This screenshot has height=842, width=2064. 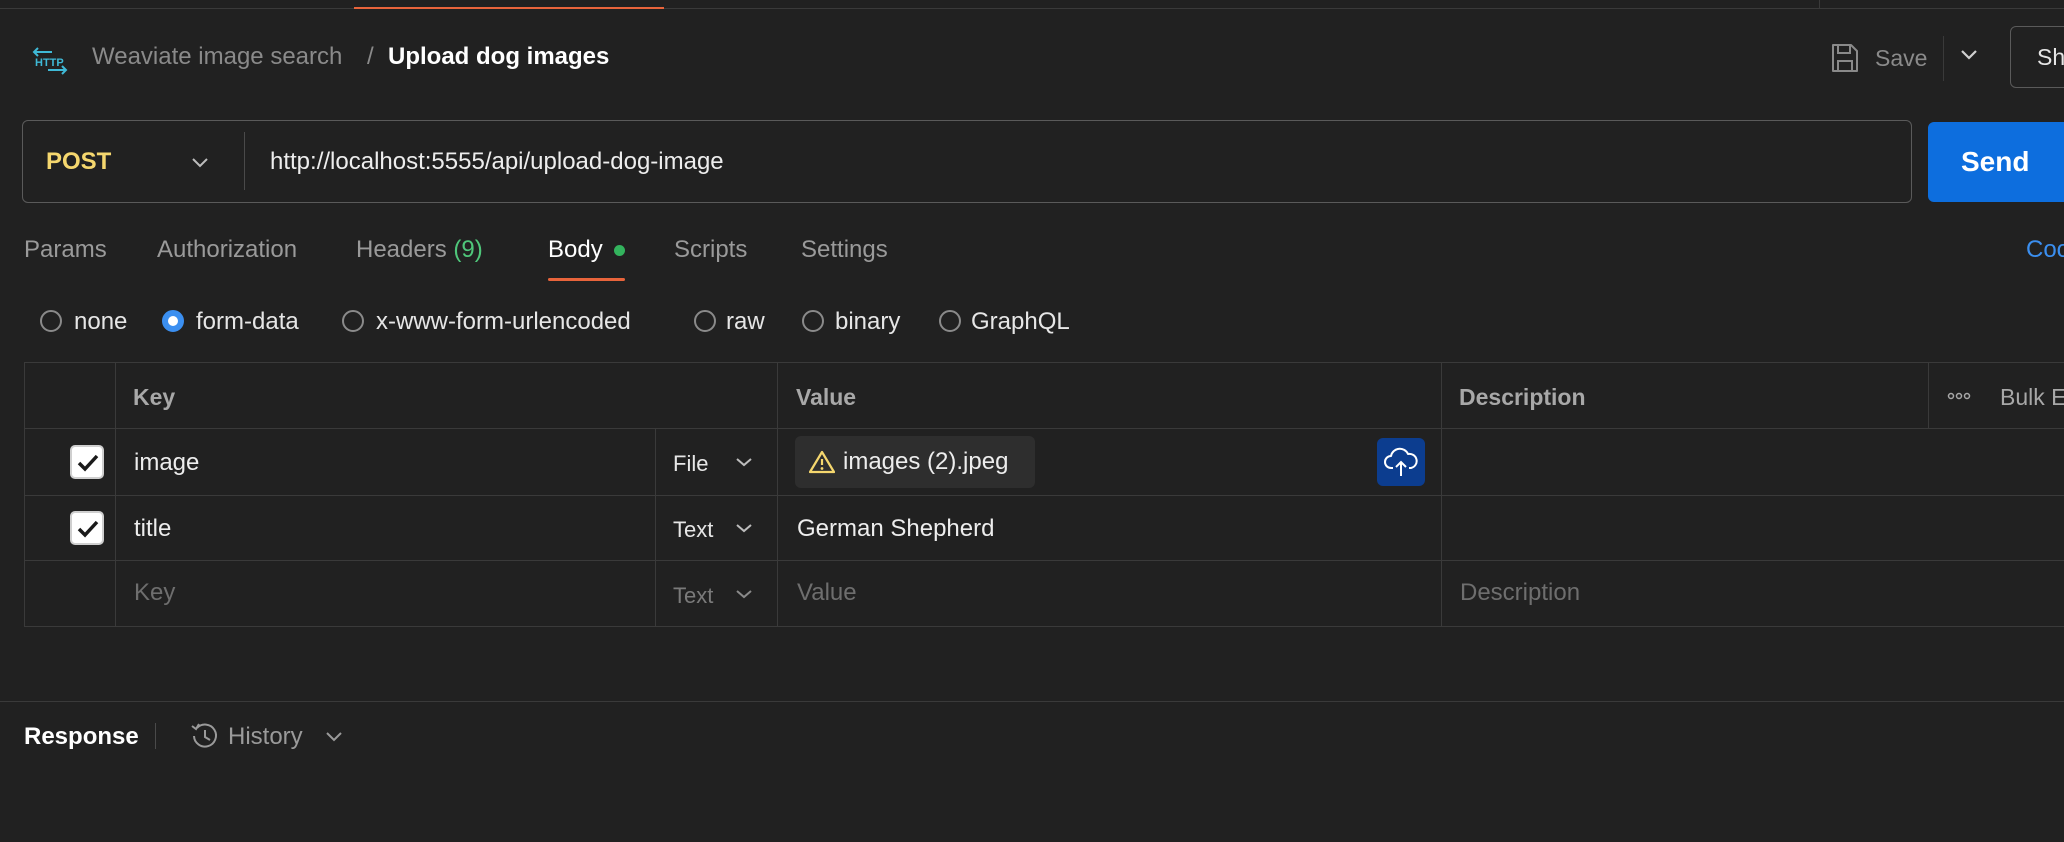 What do you see at coordinates (586, 279) in the screenshot?
I see `active-tab-underline` at bounding box center [586, 279].